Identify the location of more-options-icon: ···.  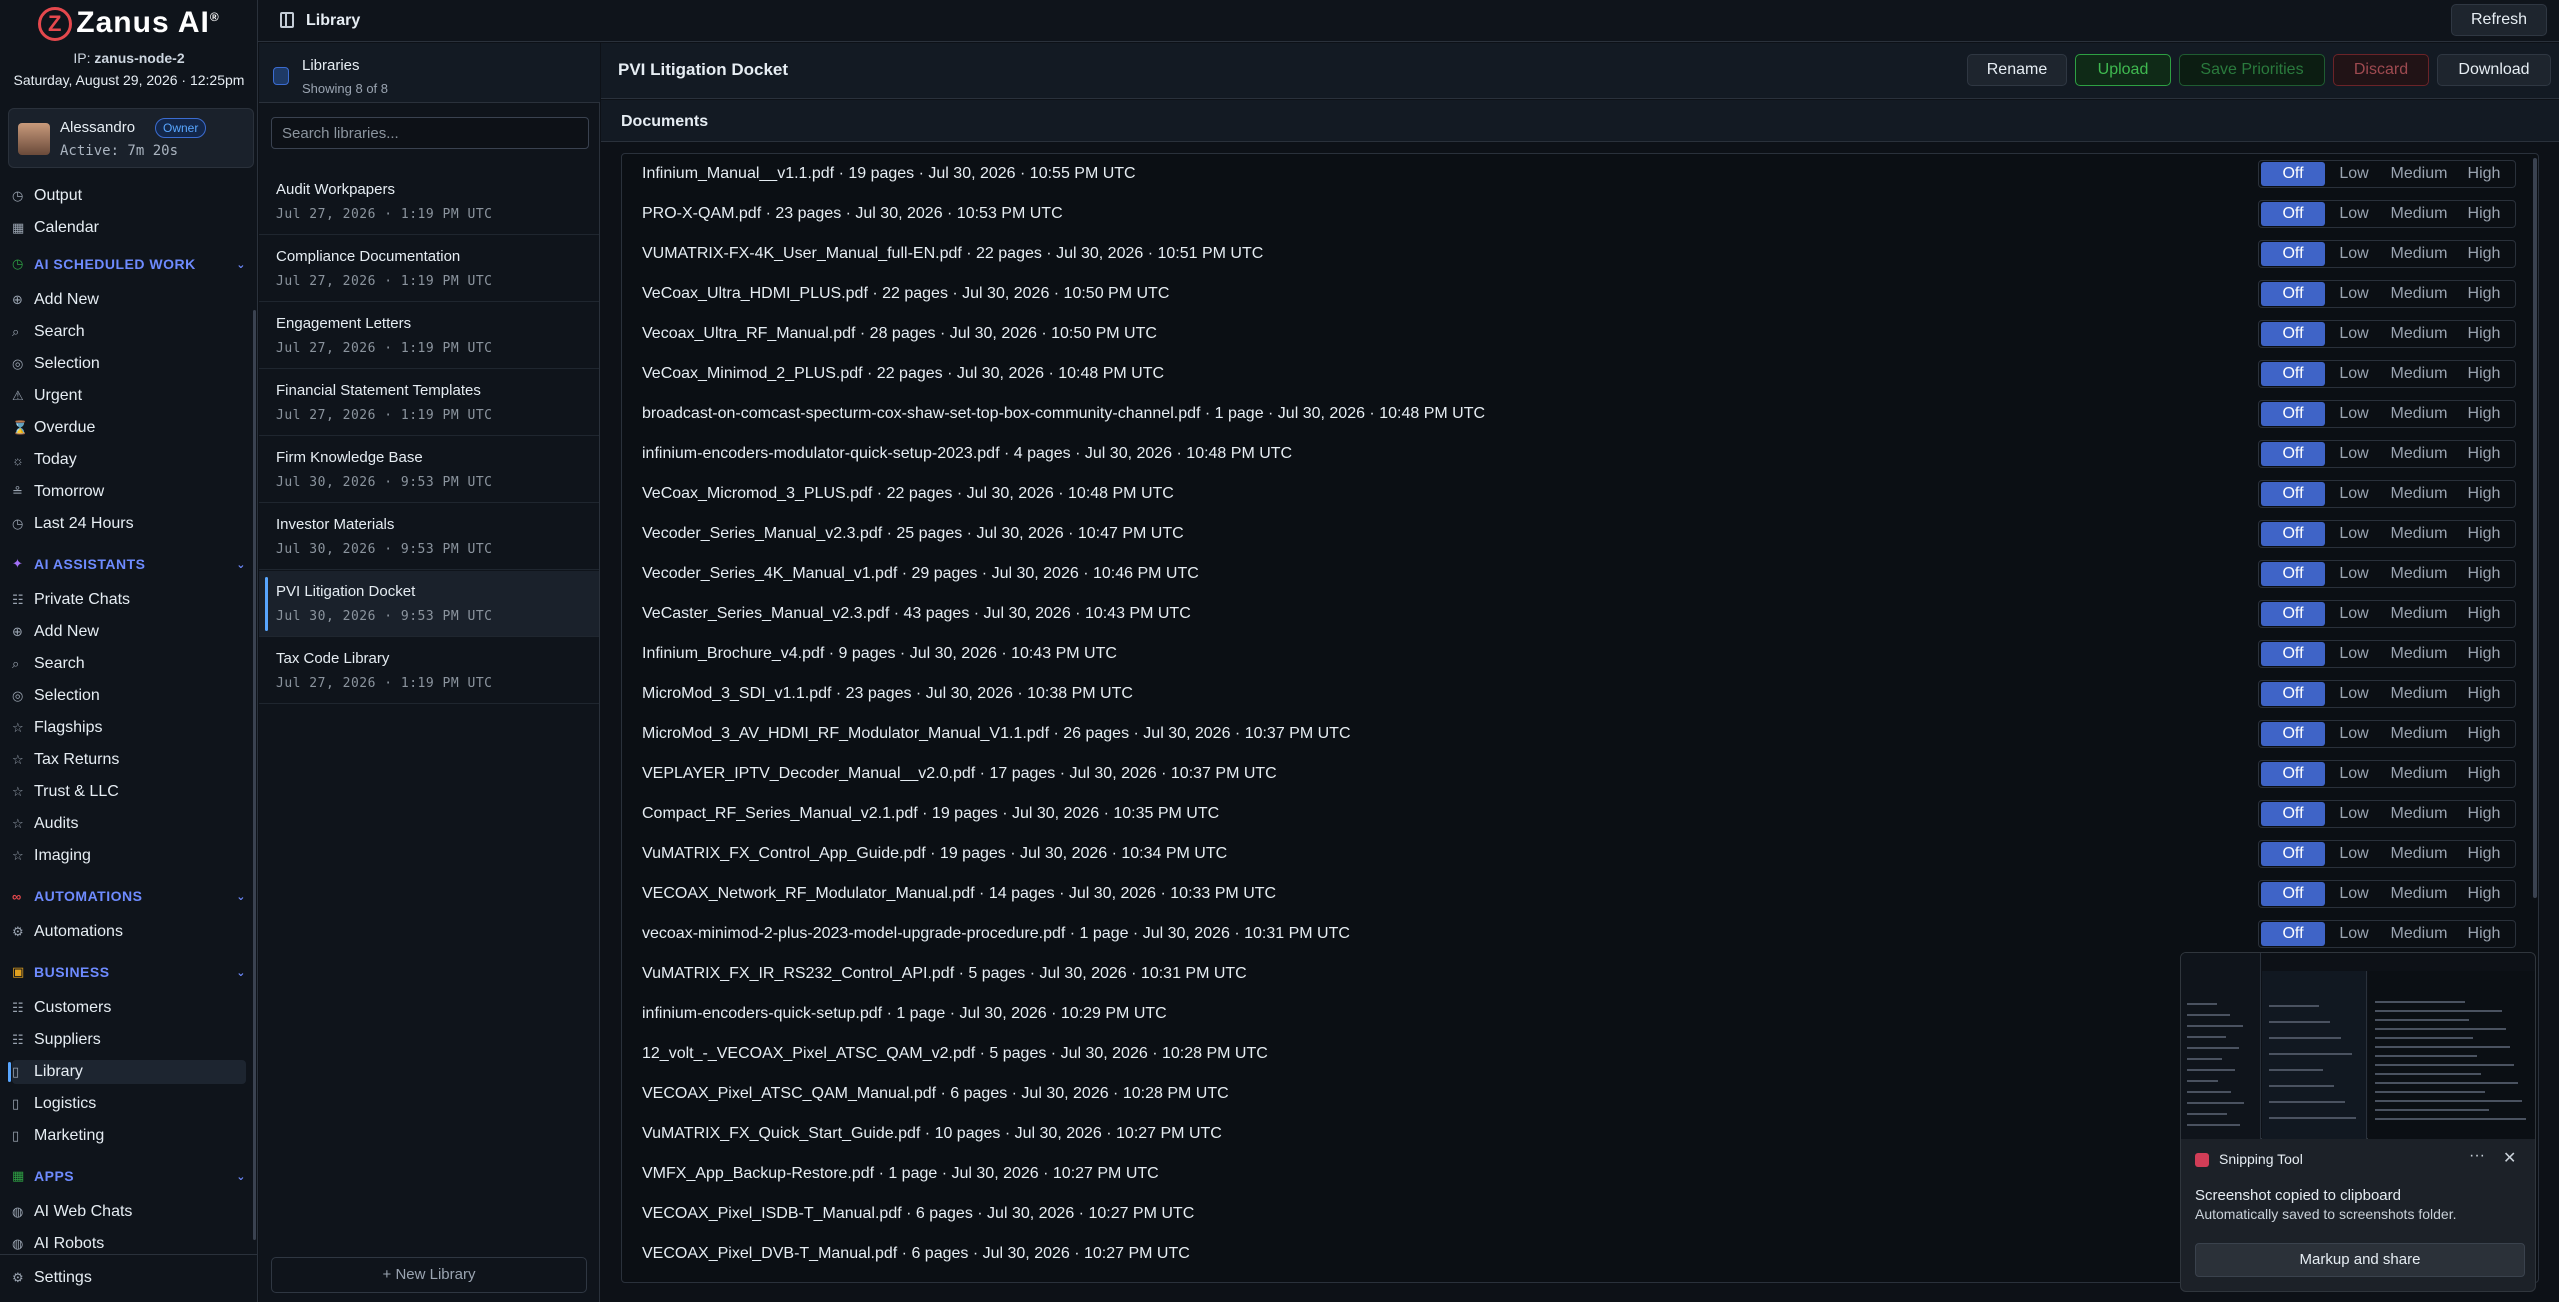
(2477, 1156).